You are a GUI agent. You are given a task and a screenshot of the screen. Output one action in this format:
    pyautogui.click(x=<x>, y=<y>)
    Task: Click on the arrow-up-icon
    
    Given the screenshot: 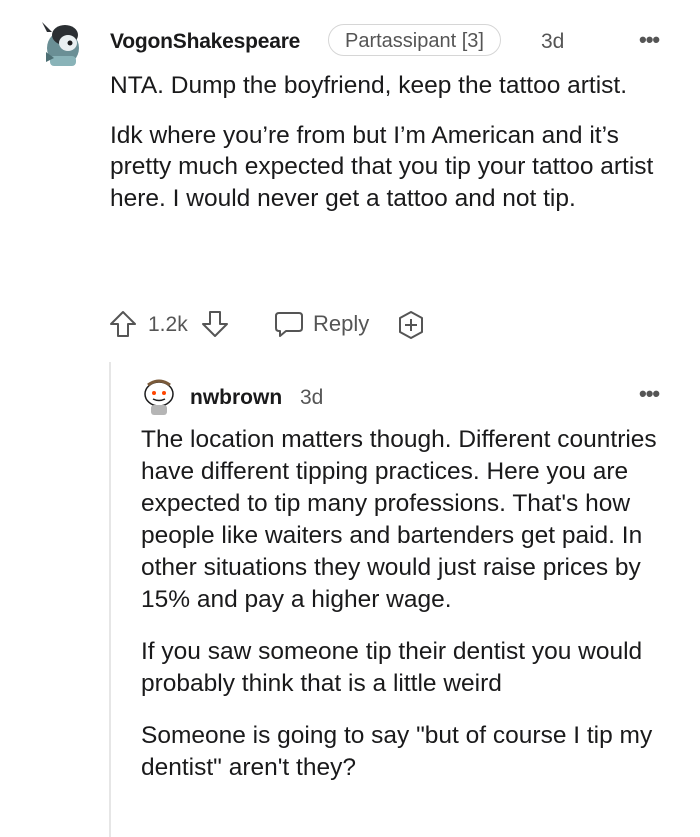 What is the action you would take?
    pyautogui.click(x=123, y=324)
    